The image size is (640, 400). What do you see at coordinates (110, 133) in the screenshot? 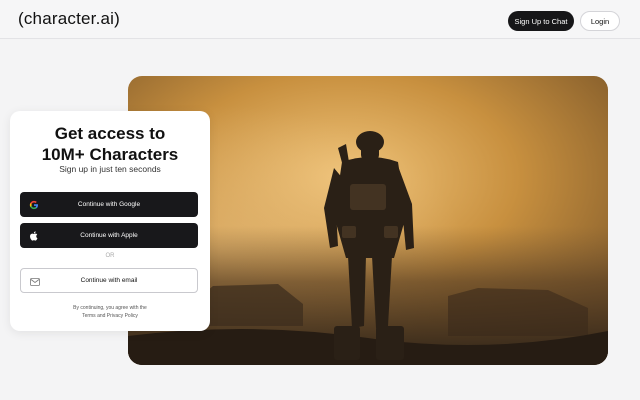
I see `signup-title-line1: Get access to` at bounding box center [110, 133].